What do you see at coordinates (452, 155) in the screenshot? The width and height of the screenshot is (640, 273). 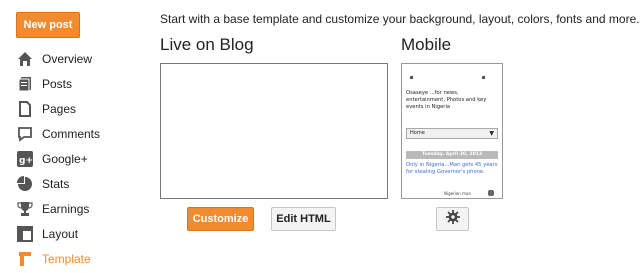 I see `mobile-post-date: Tuesday, April 30, 2013` at bounding box center [452, 155].